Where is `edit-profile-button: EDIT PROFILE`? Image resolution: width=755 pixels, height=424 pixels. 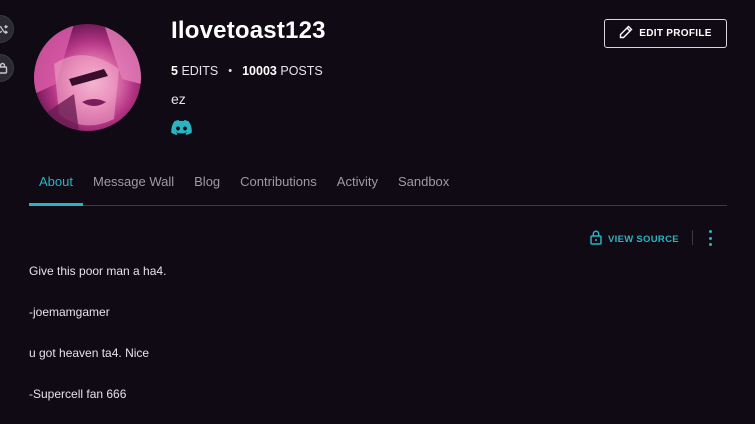 edit-profile-button: EDIT PROFILE is located at coordinates (665, 33).